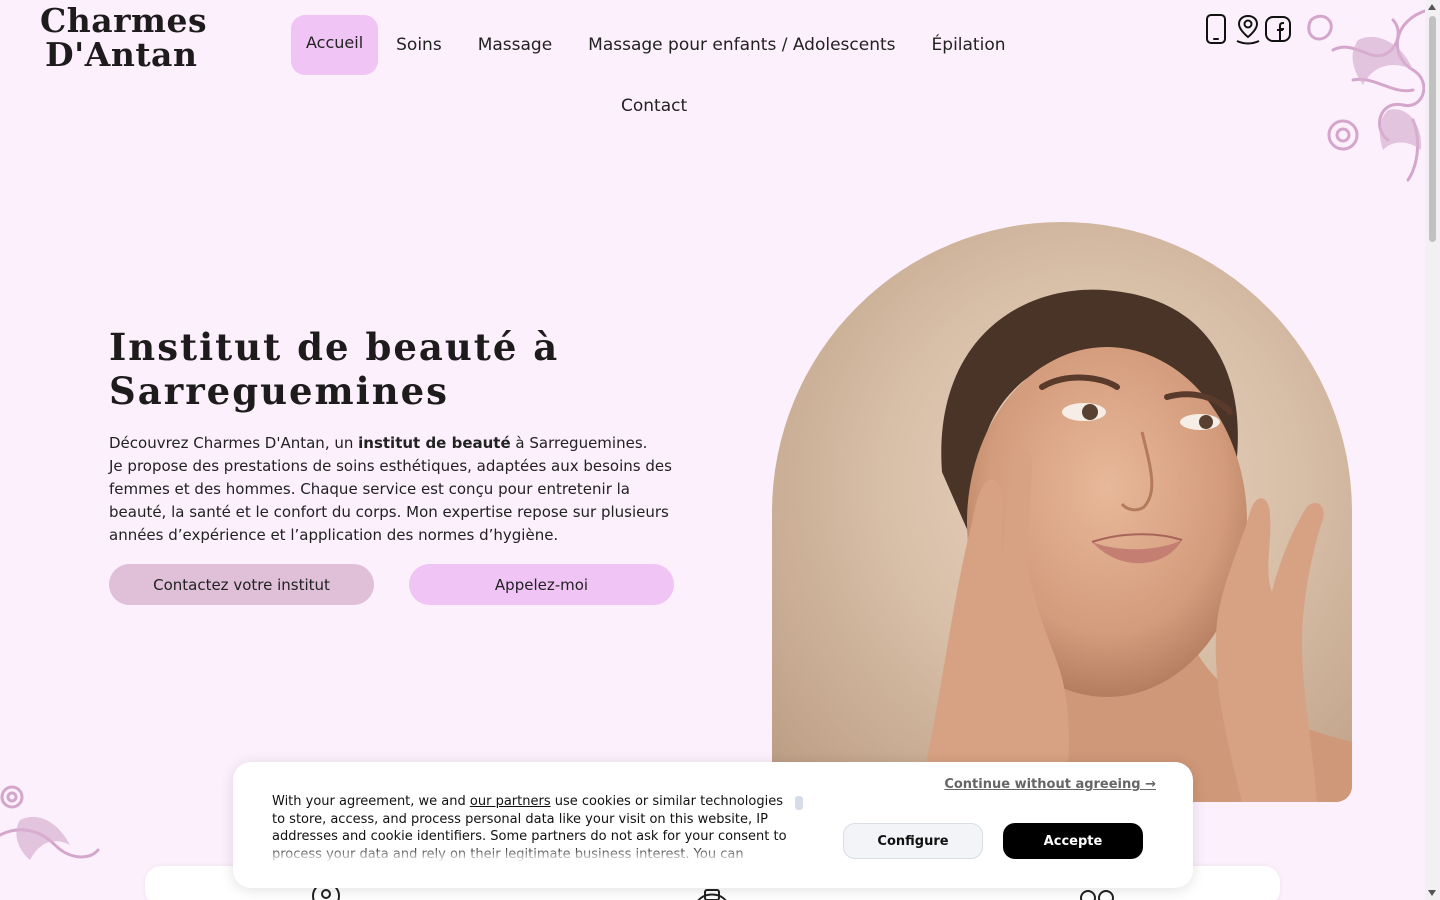 The image size is (1440, 900). Describe the element at coordinates (654, 106) in the screenshot. I see `nav-item-contact: Contact` at that location.